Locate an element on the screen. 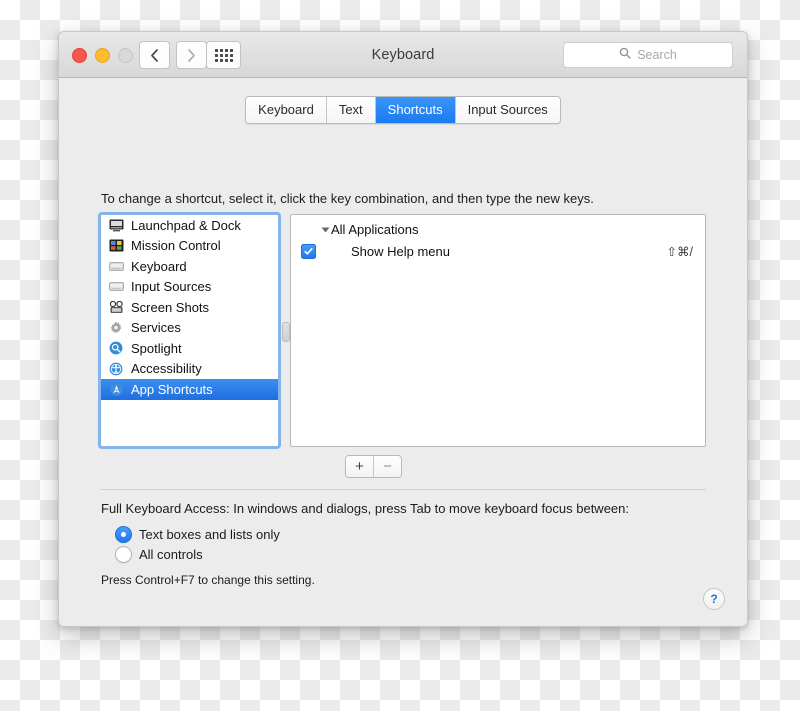 This screenshot has width=800, height=711. sidebar-item-app-shortcuts: App Shortcuts is located at coordinates (189, 389).